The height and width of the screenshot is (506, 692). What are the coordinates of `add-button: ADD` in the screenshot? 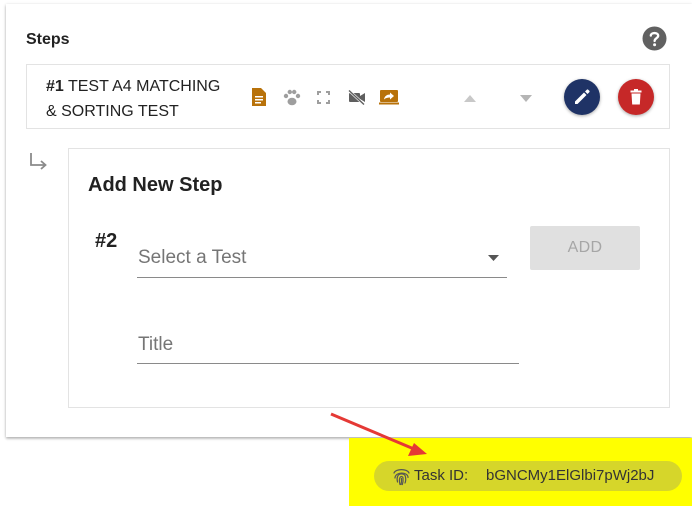 It's located at (585, 248).